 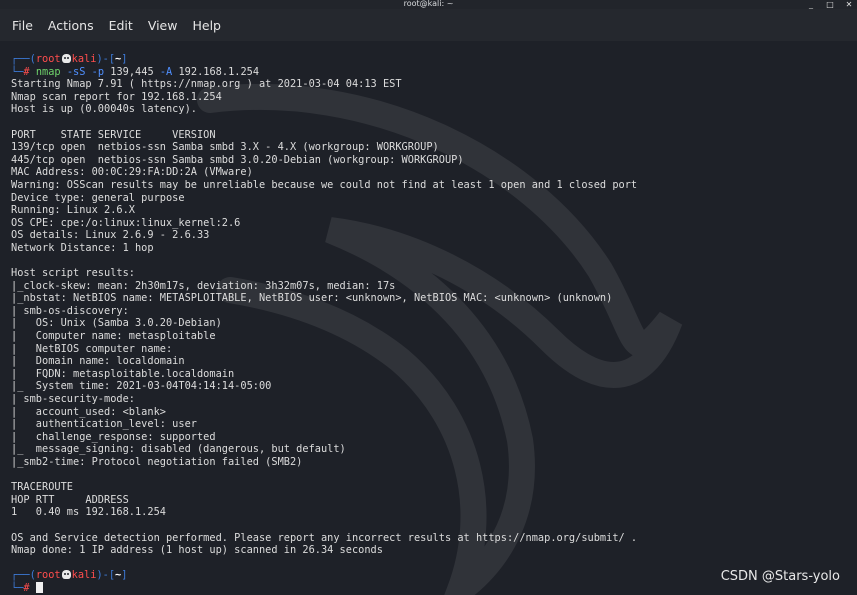 What do you see at coordinates (26, 71) in the screenshot?
I see `prompt-symbol: #` at bounding box center [26, 71].